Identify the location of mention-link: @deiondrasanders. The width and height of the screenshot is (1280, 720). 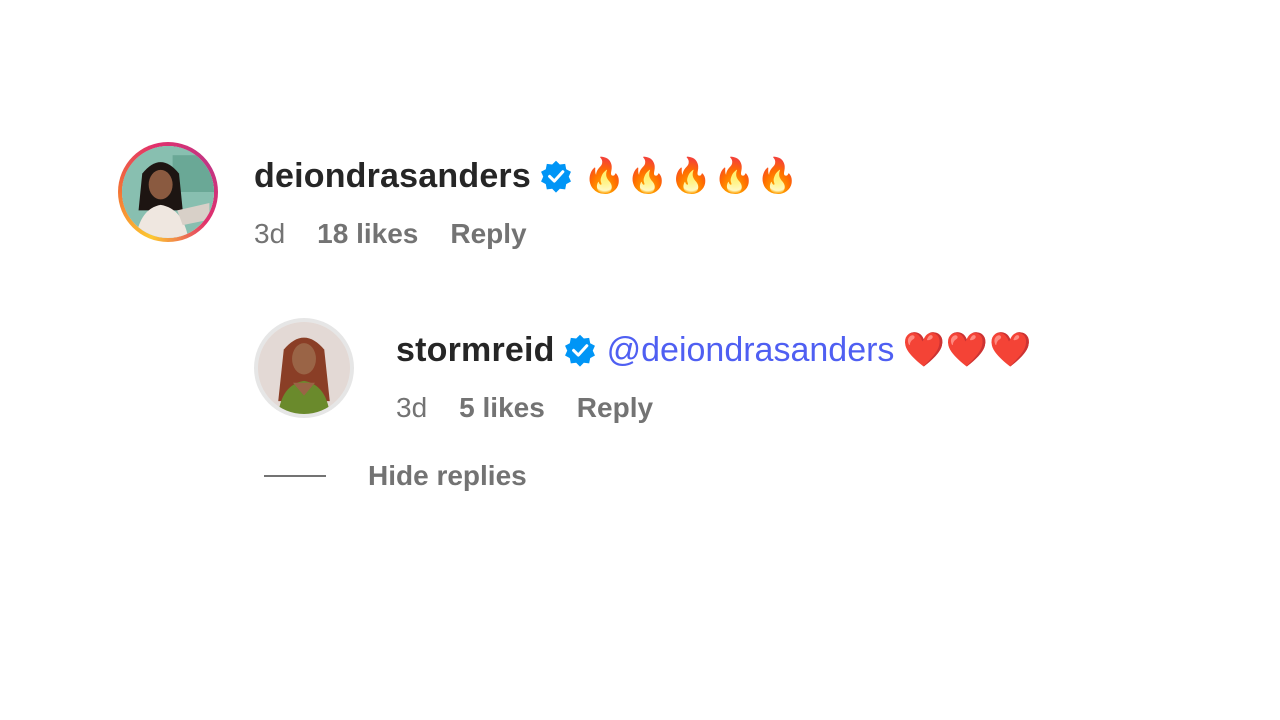
(751, 350).